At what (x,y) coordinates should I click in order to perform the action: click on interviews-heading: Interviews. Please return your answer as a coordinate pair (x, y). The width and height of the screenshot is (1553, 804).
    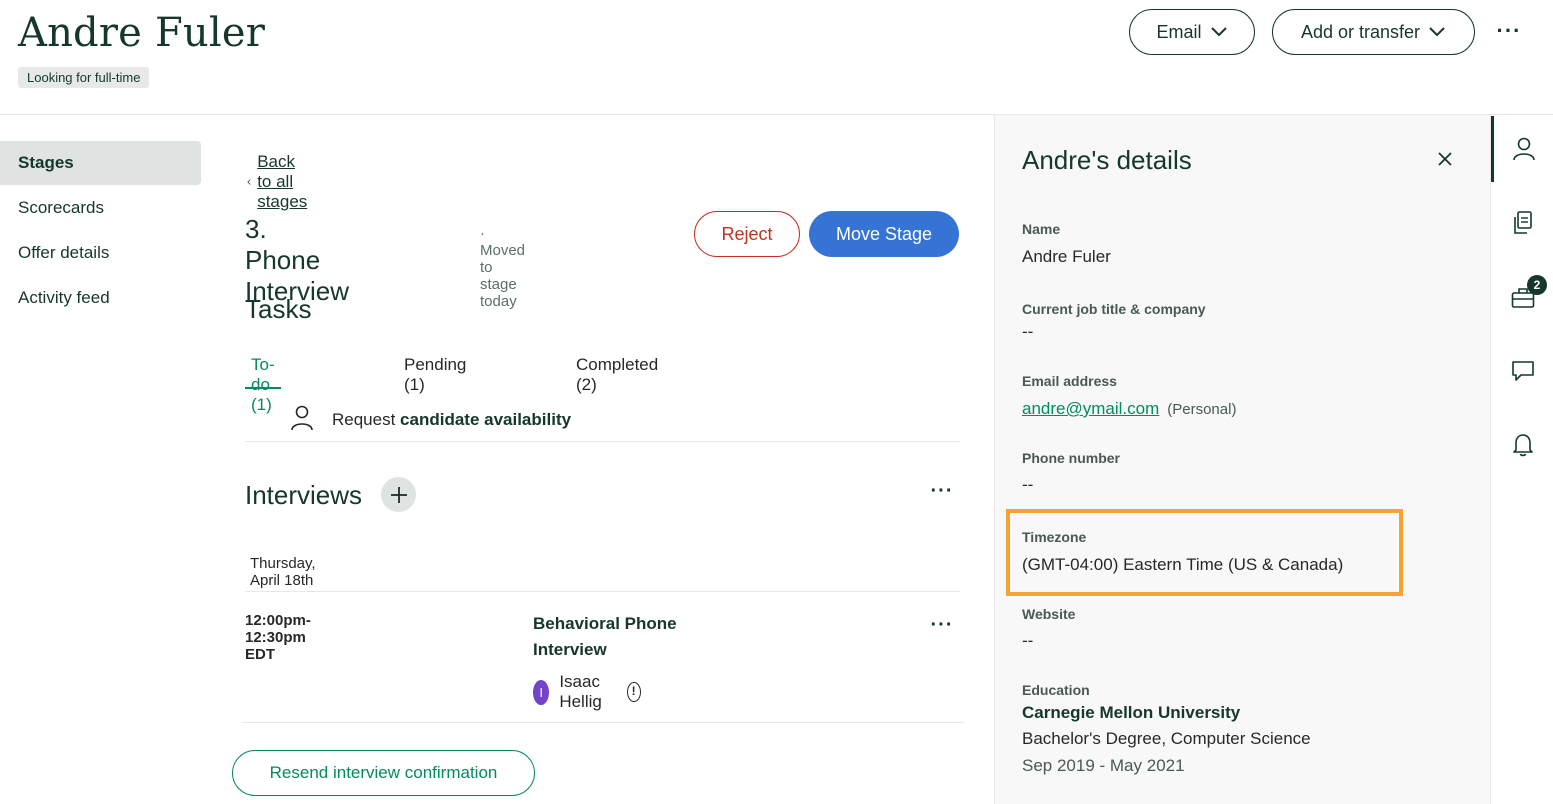
    Looking at the image, I should click on (304, 495).